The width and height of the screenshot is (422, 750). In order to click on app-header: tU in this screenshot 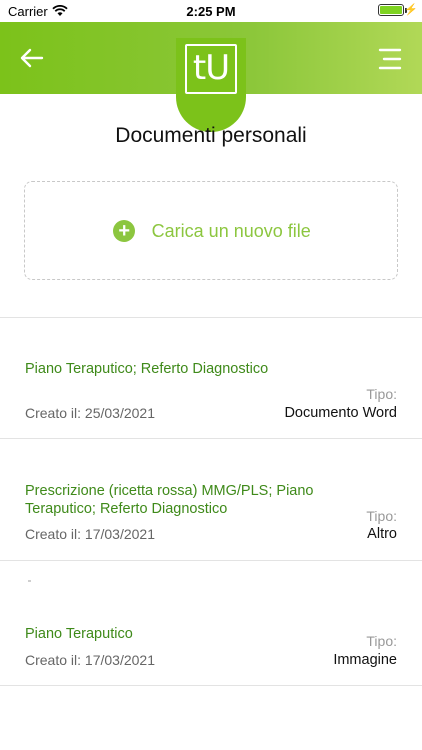, I will do `click(211, 77)`.